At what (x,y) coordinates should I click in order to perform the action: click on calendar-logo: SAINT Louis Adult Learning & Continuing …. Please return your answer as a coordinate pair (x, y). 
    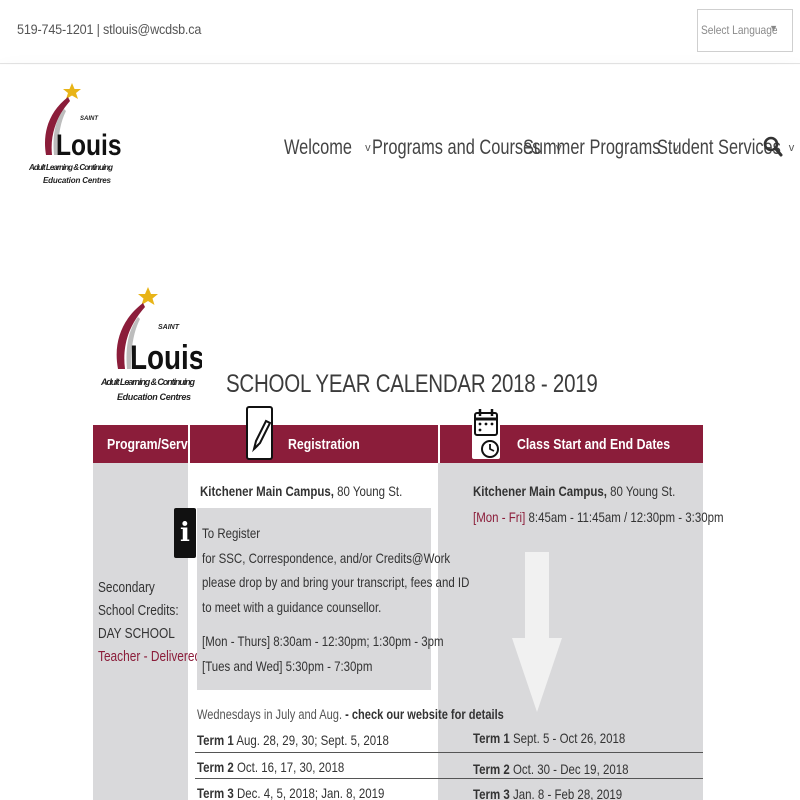
    Looking at the image, I should click on (151, 344).